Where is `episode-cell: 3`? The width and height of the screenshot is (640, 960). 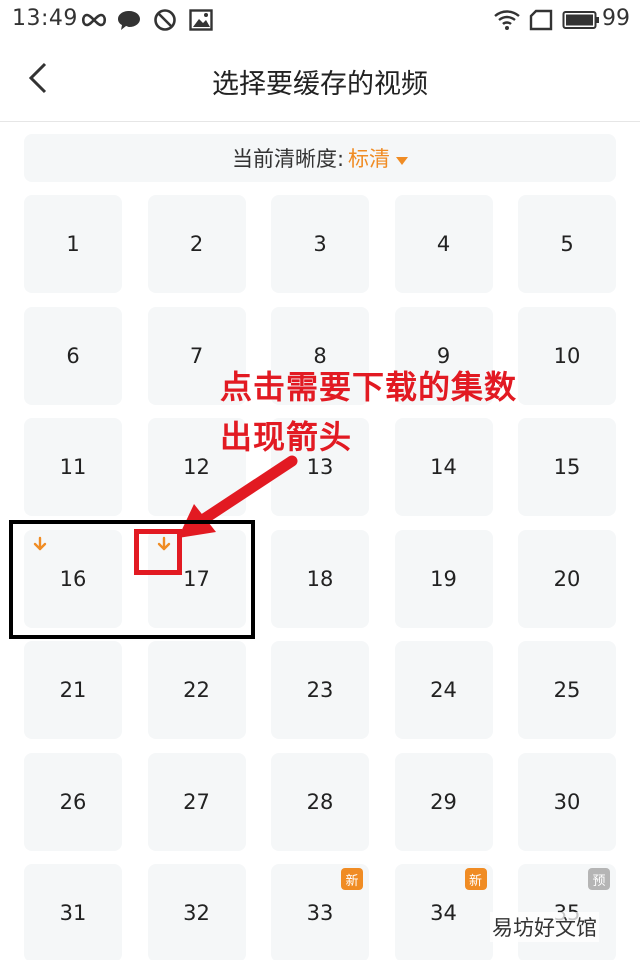
episode-cell: 3 is located at coordinates (320, 244).